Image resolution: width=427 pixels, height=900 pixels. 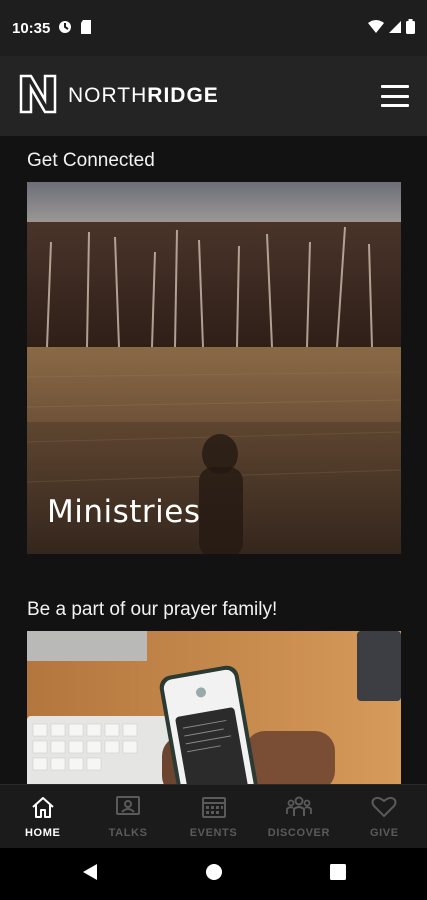 I want to click on bottom-nav: HOME TALKS EVENTS DISCOVER GIVE, so click(x=213, y=816).